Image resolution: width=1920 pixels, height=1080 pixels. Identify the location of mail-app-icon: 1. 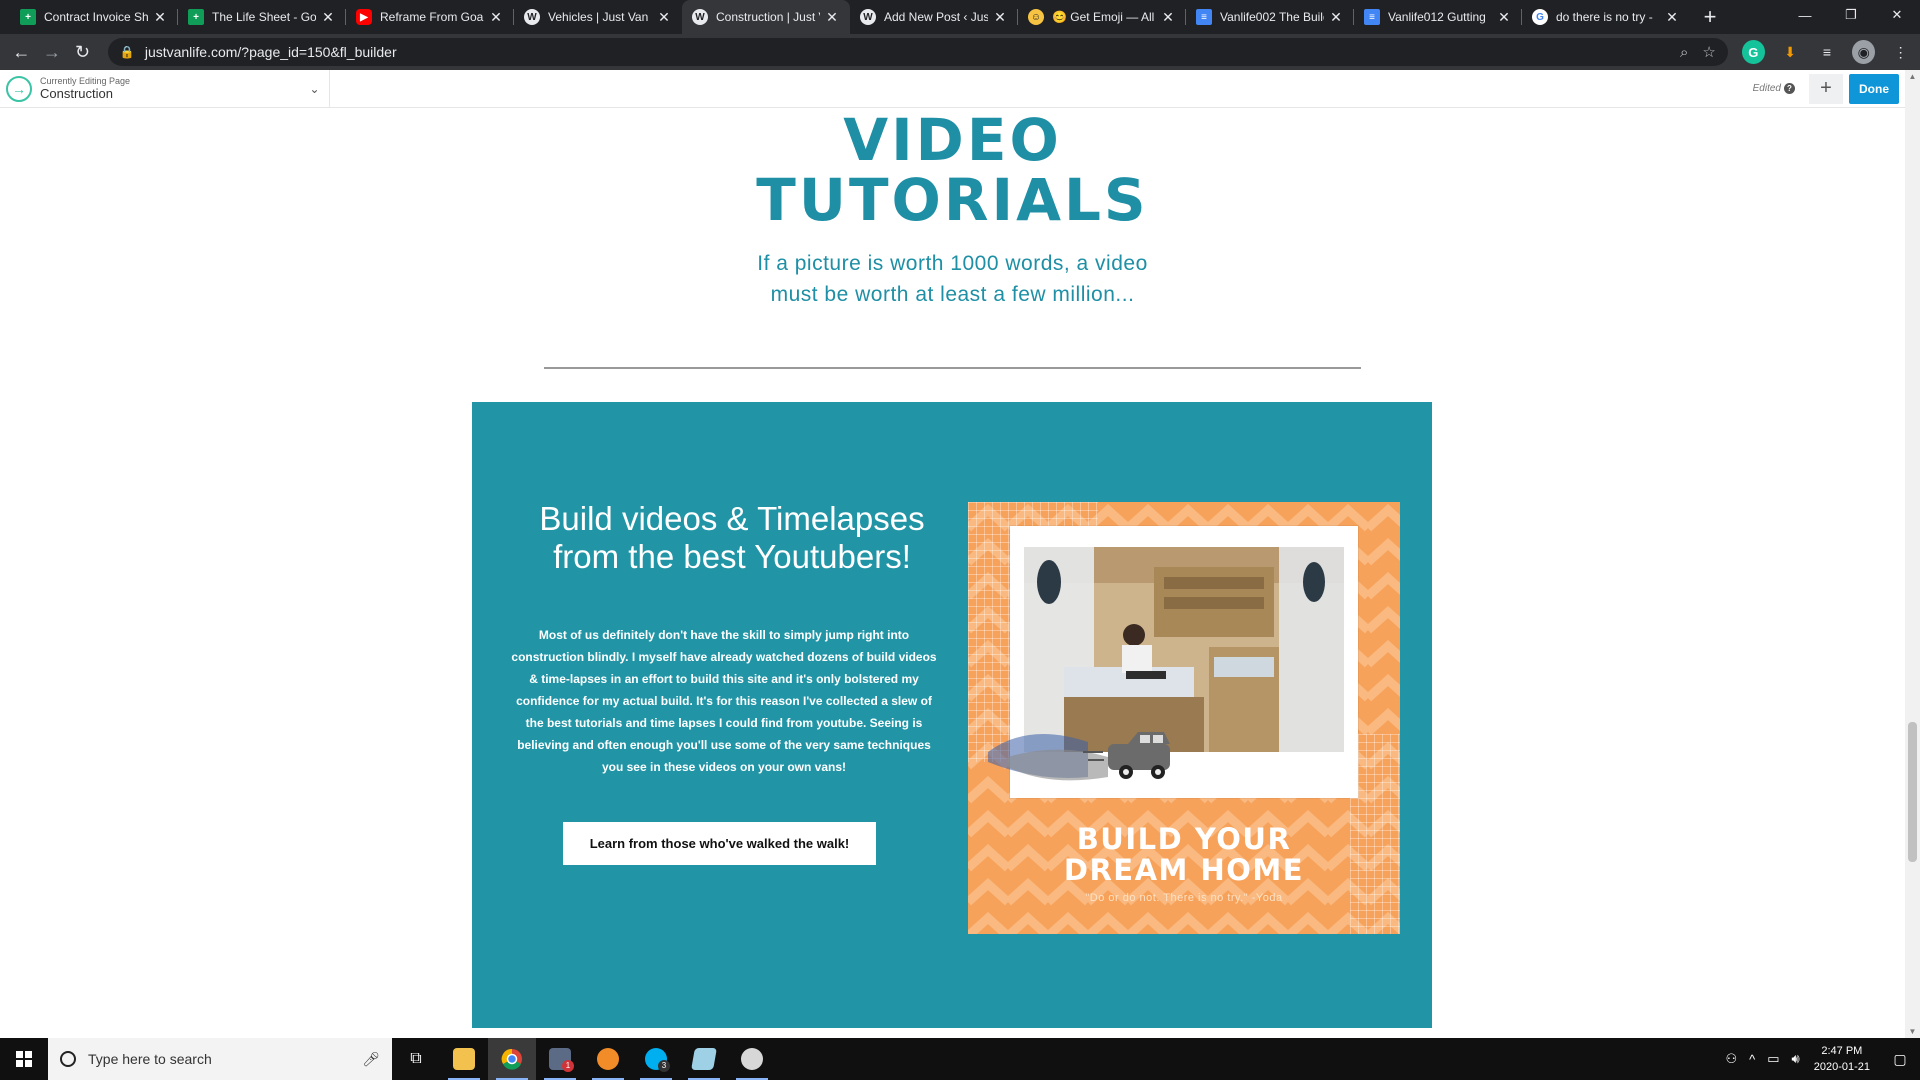
(560, 1059).